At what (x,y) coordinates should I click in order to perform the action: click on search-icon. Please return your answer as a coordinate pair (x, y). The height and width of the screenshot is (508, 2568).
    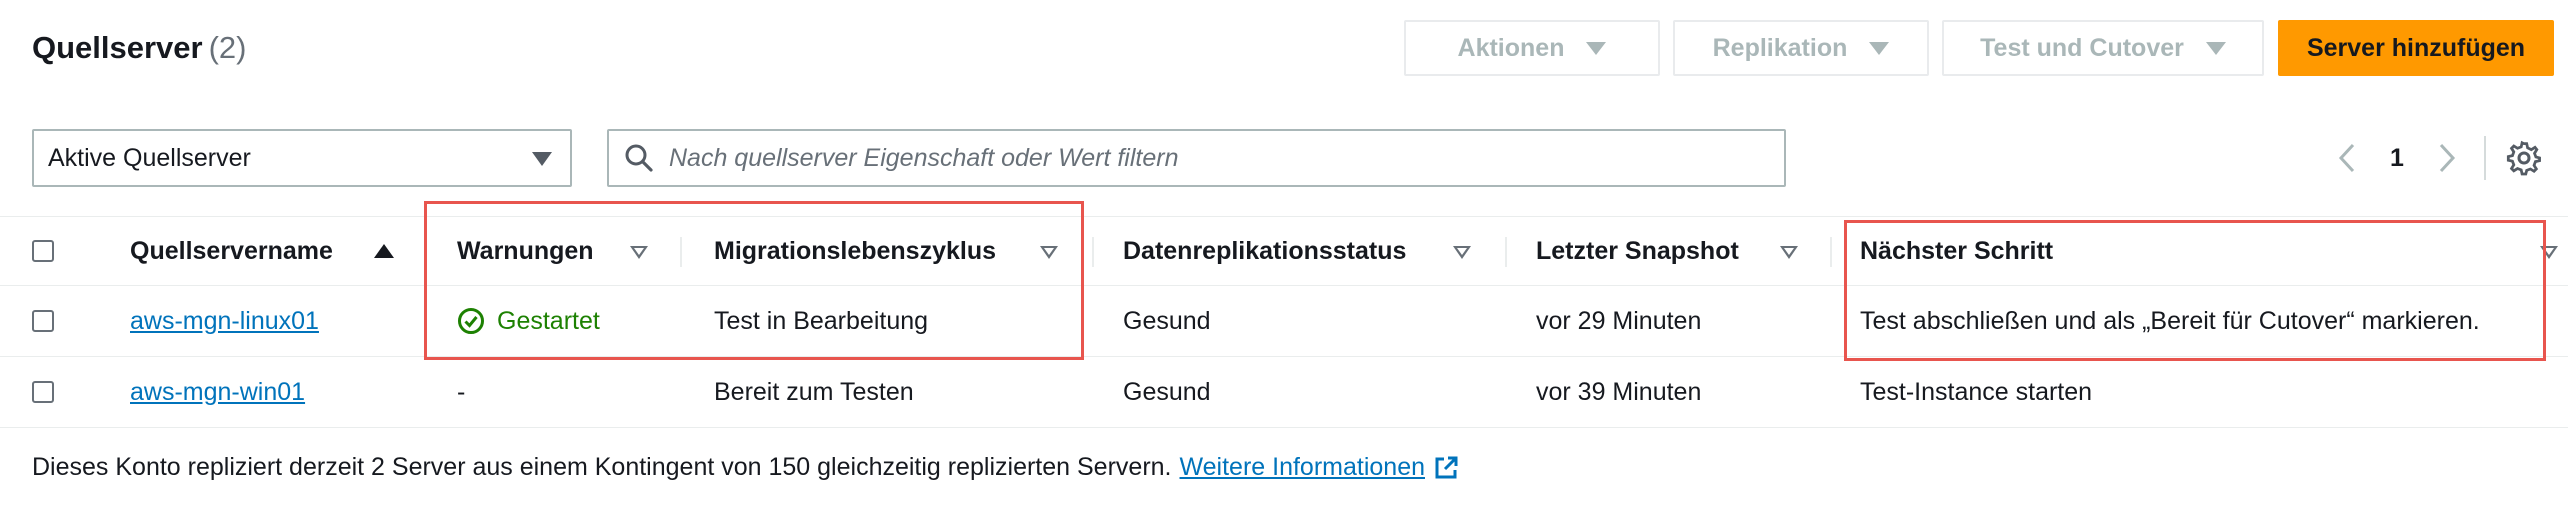
    Looking at the image, I should click on (639, 158).